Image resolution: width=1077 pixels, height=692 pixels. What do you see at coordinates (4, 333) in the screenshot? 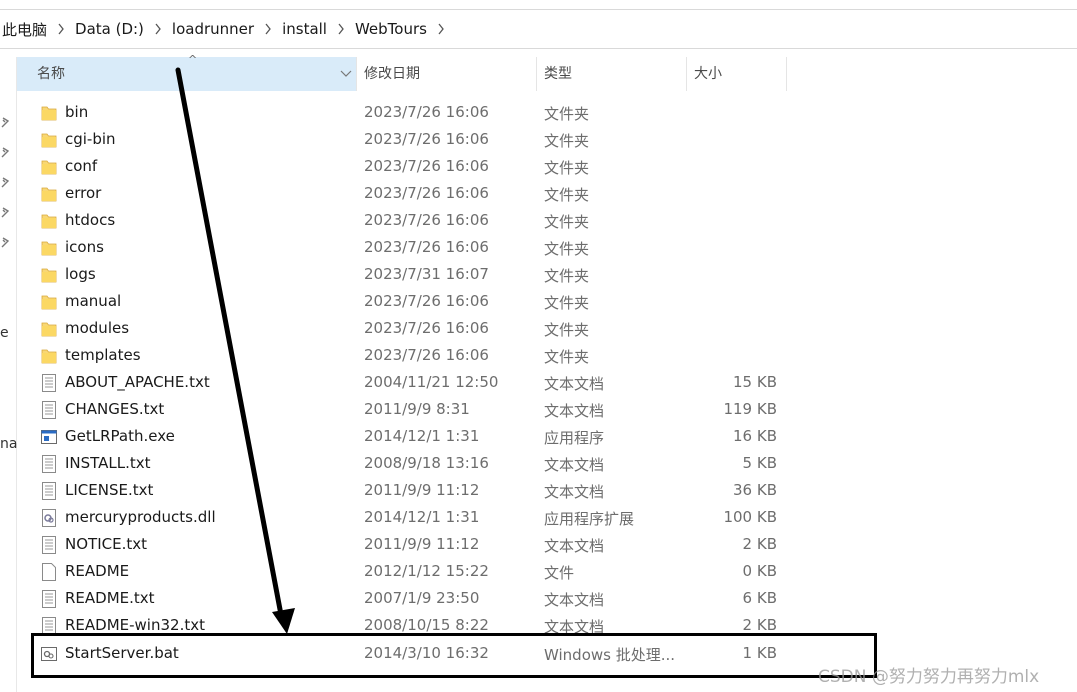
I see `nav-item-fragment: e` at bounding box center [4, 333].